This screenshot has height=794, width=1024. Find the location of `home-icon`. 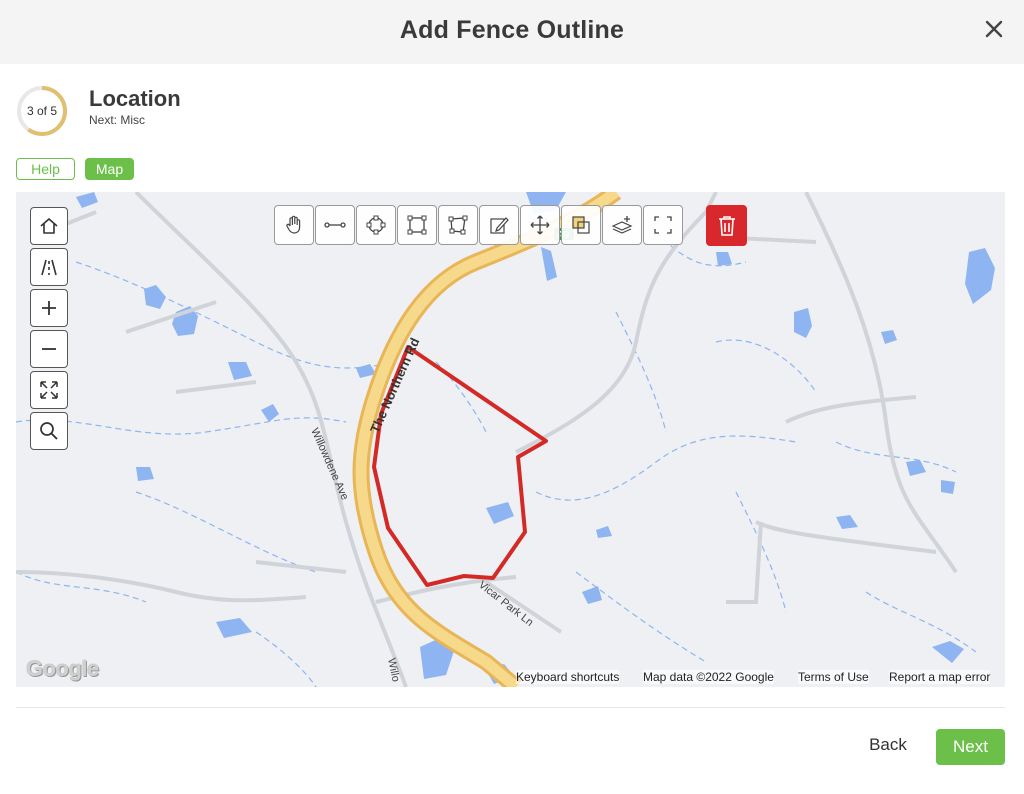

home-icon is located at coordinates (49, 226).